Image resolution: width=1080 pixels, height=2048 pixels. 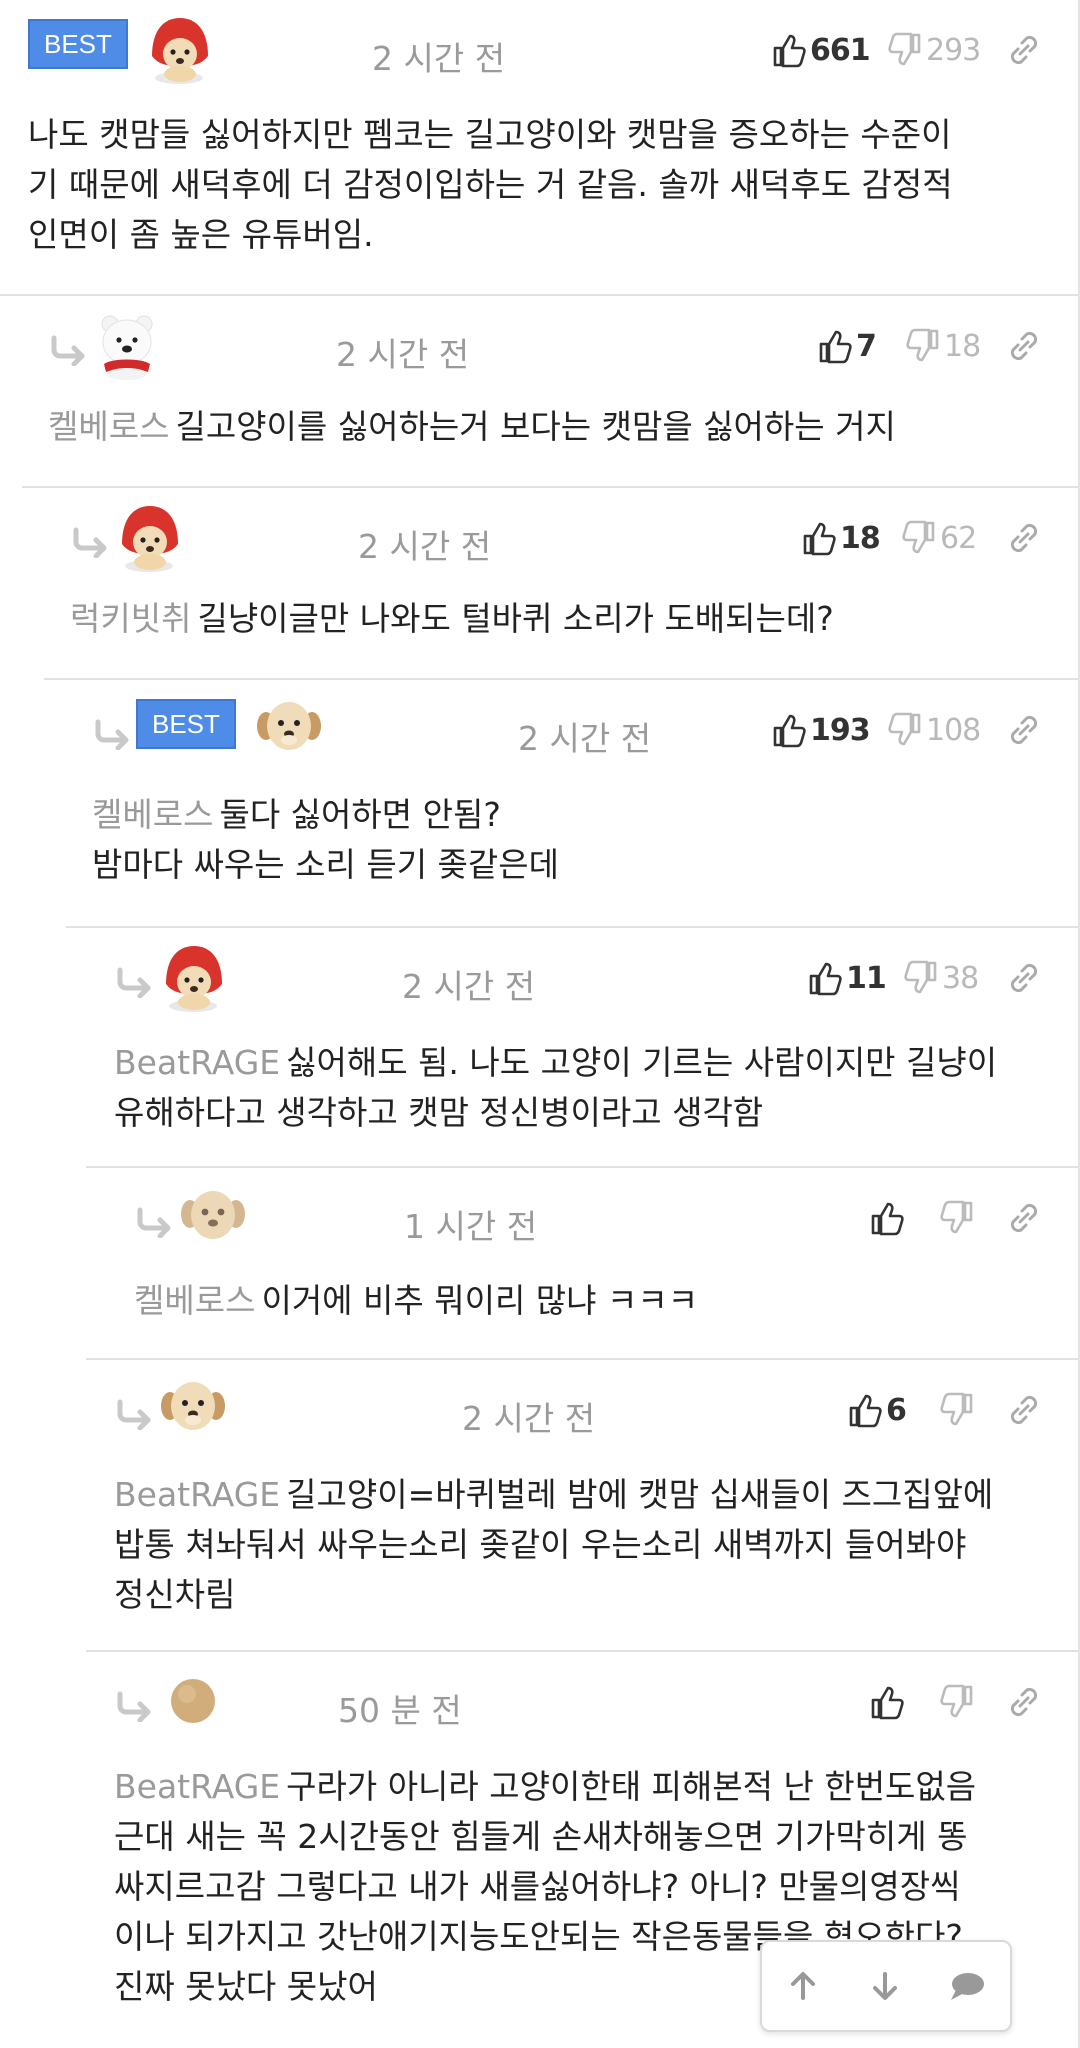 I want to click on like-count: 193, so click(x=840, y=730).